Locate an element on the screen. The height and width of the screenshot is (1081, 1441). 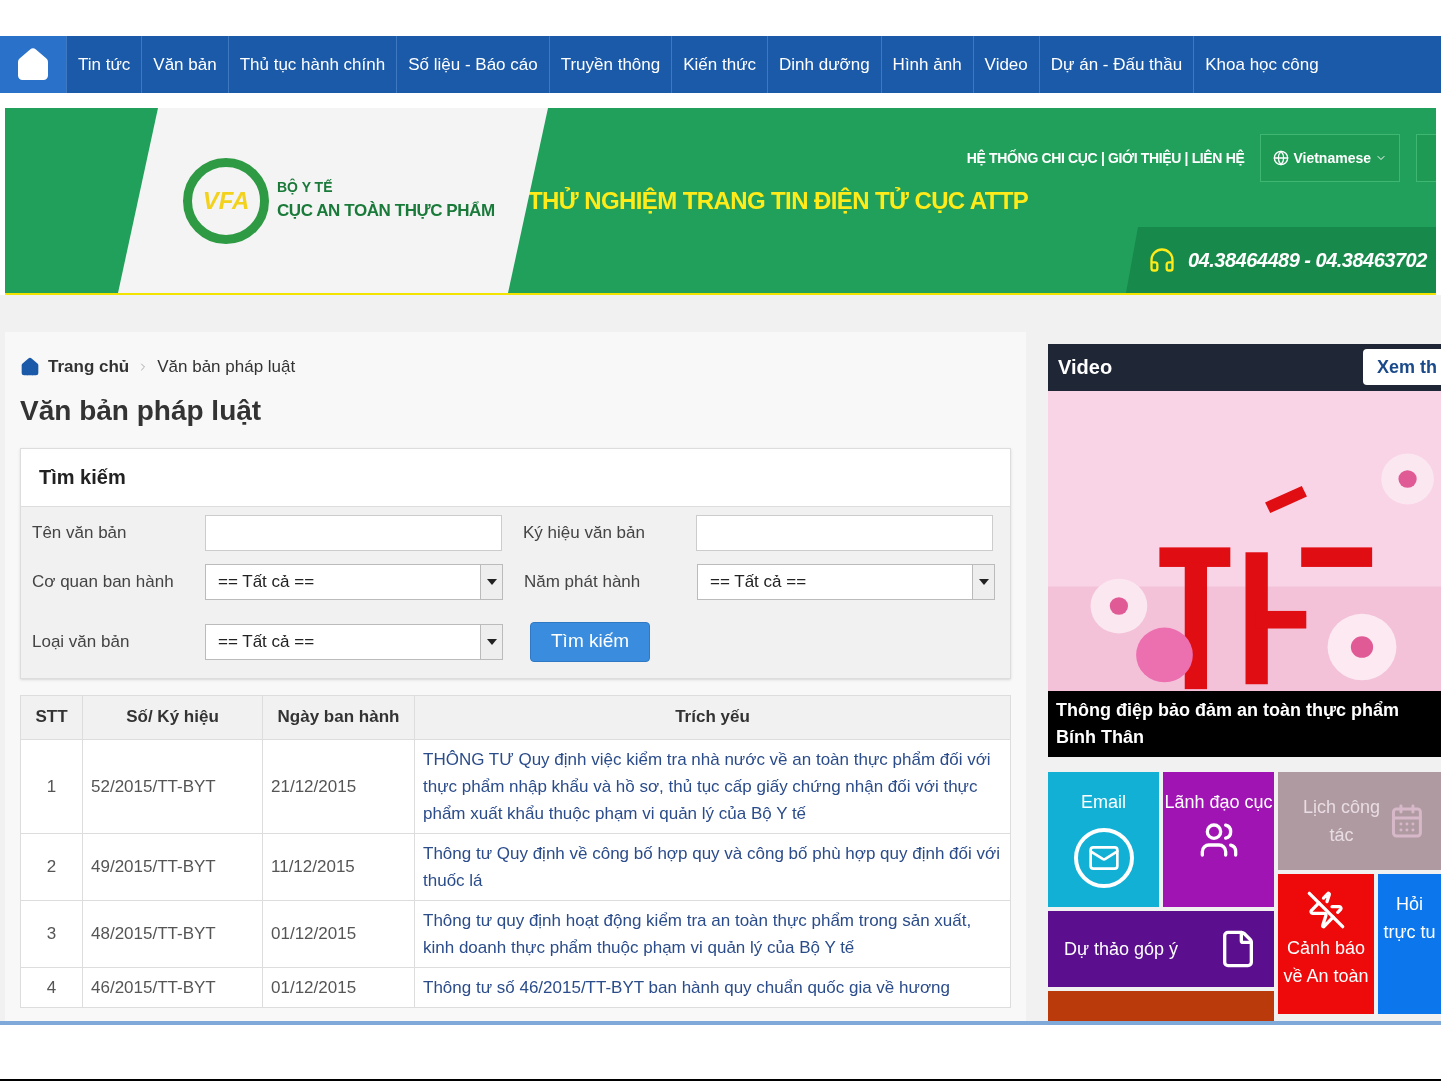
shortcut-tile: Lãnh đạo cục is located at coordinates (1218, 839).